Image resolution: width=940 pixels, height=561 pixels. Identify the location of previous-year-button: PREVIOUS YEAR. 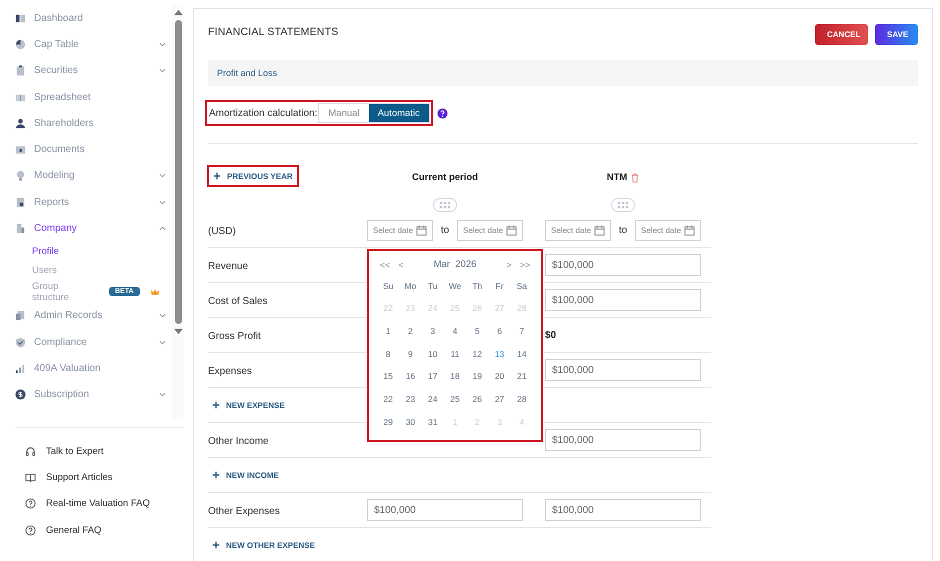
(253, 176).